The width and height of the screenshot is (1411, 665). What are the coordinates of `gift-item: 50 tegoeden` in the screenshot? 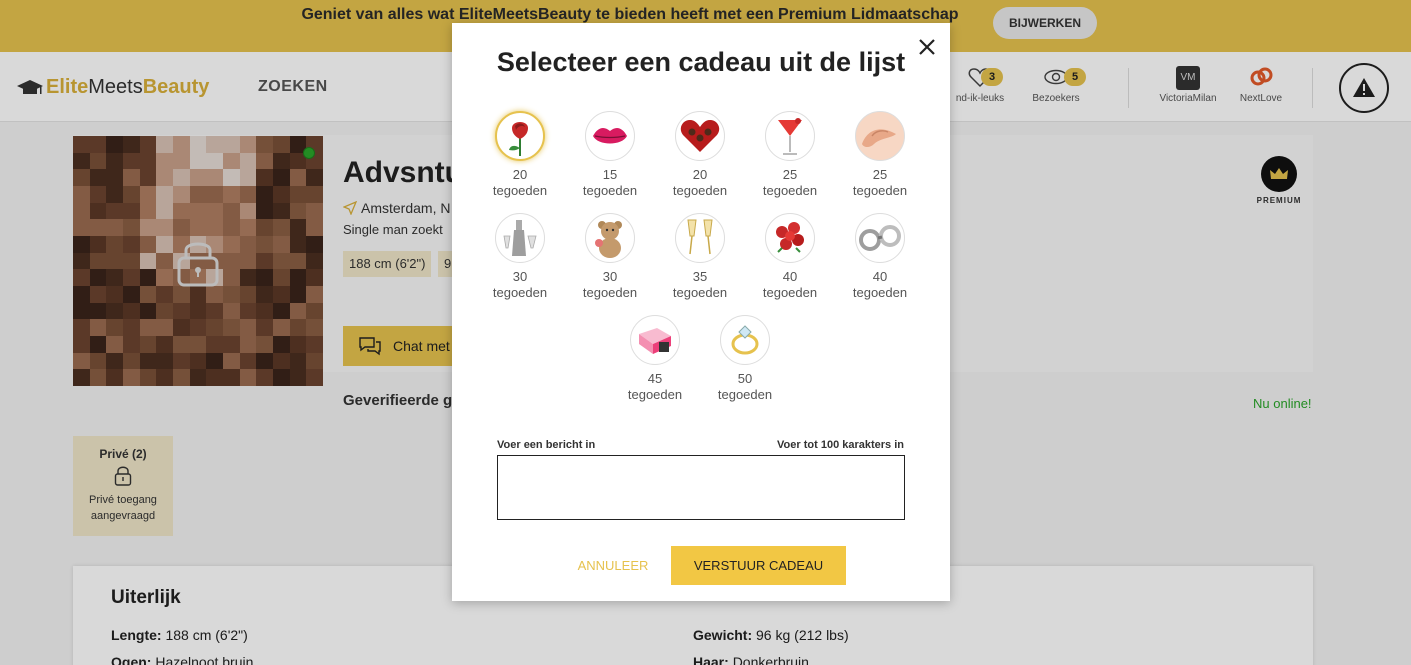 It's located at (745, 359).